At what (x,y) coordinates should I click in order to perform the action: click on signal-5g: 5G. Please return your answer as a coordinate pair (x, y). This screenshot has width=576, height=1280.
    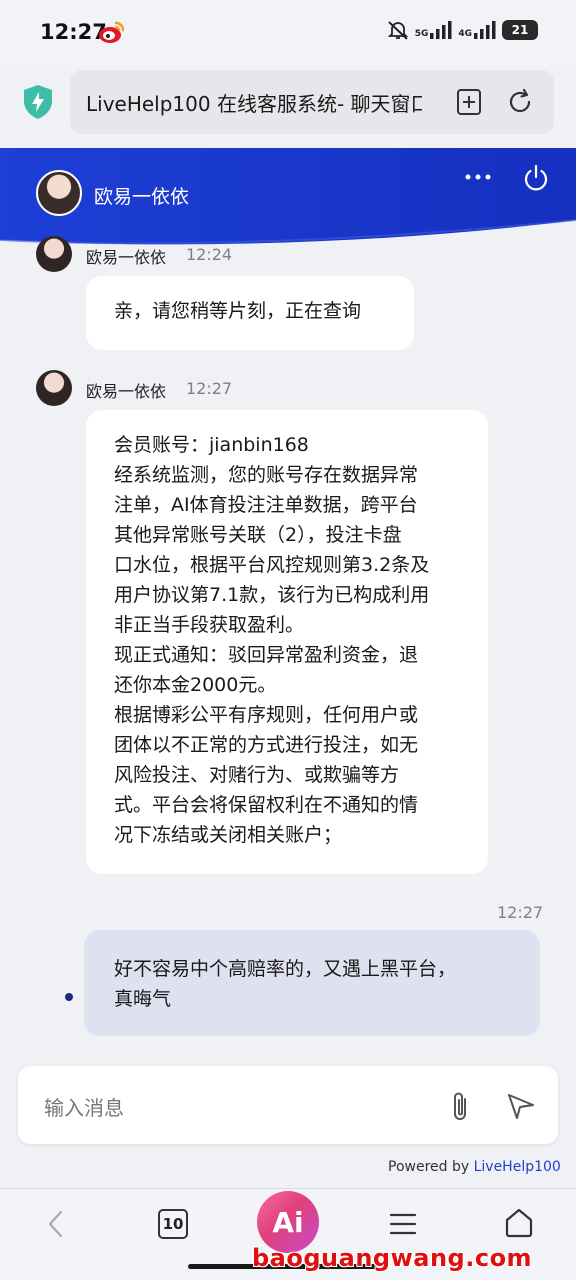
    Looking at the image, I should click on (434, 30).